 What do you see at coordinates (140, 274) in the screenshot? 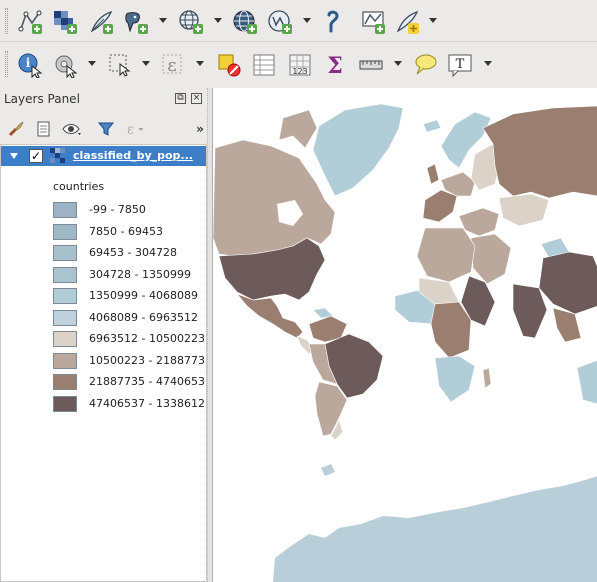
I see `legend-label: 304728 - 1350999` at bounding box center [140, 274].